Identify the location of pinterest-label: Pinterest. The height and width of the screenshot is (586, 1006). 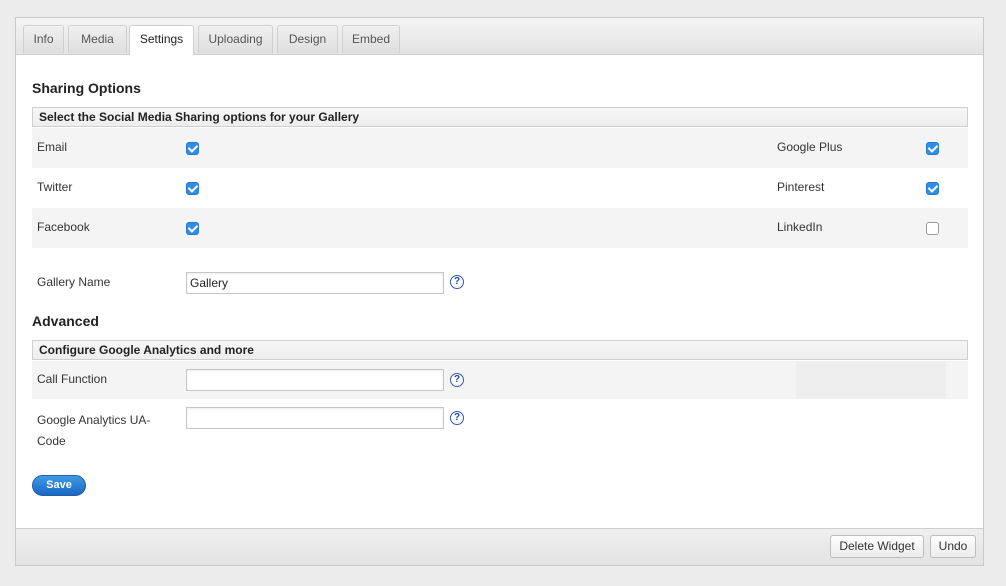
(801, 187).